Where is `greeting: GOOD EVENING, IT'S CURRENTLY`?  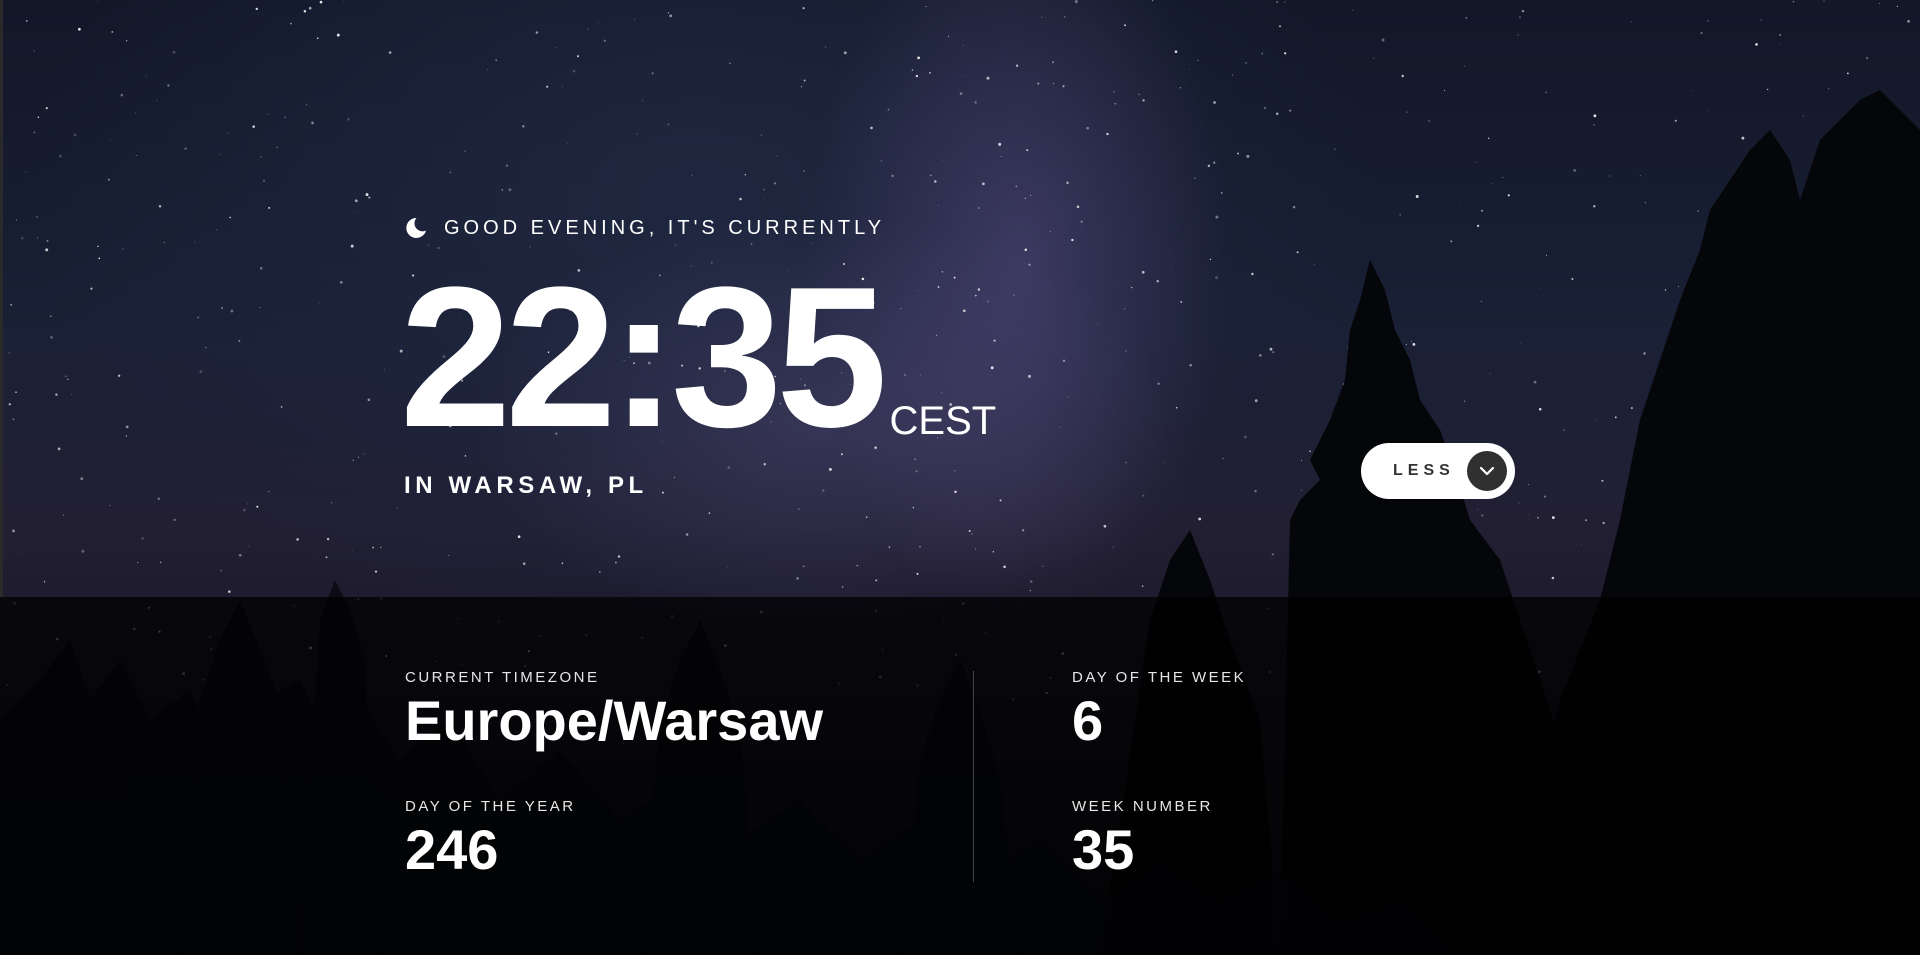 greeting: GOOD EVENING, IT'S CURRENTLY is located at coordinates (644, 228).